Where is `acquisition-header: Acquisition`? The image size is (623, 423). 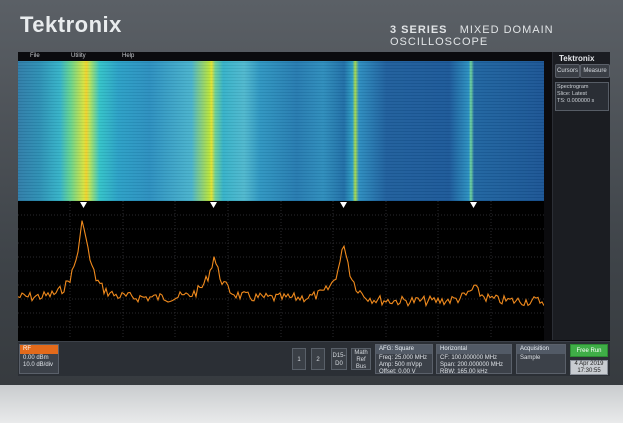 acquisition-header: Acquisition is located at coordinates (541, 349).